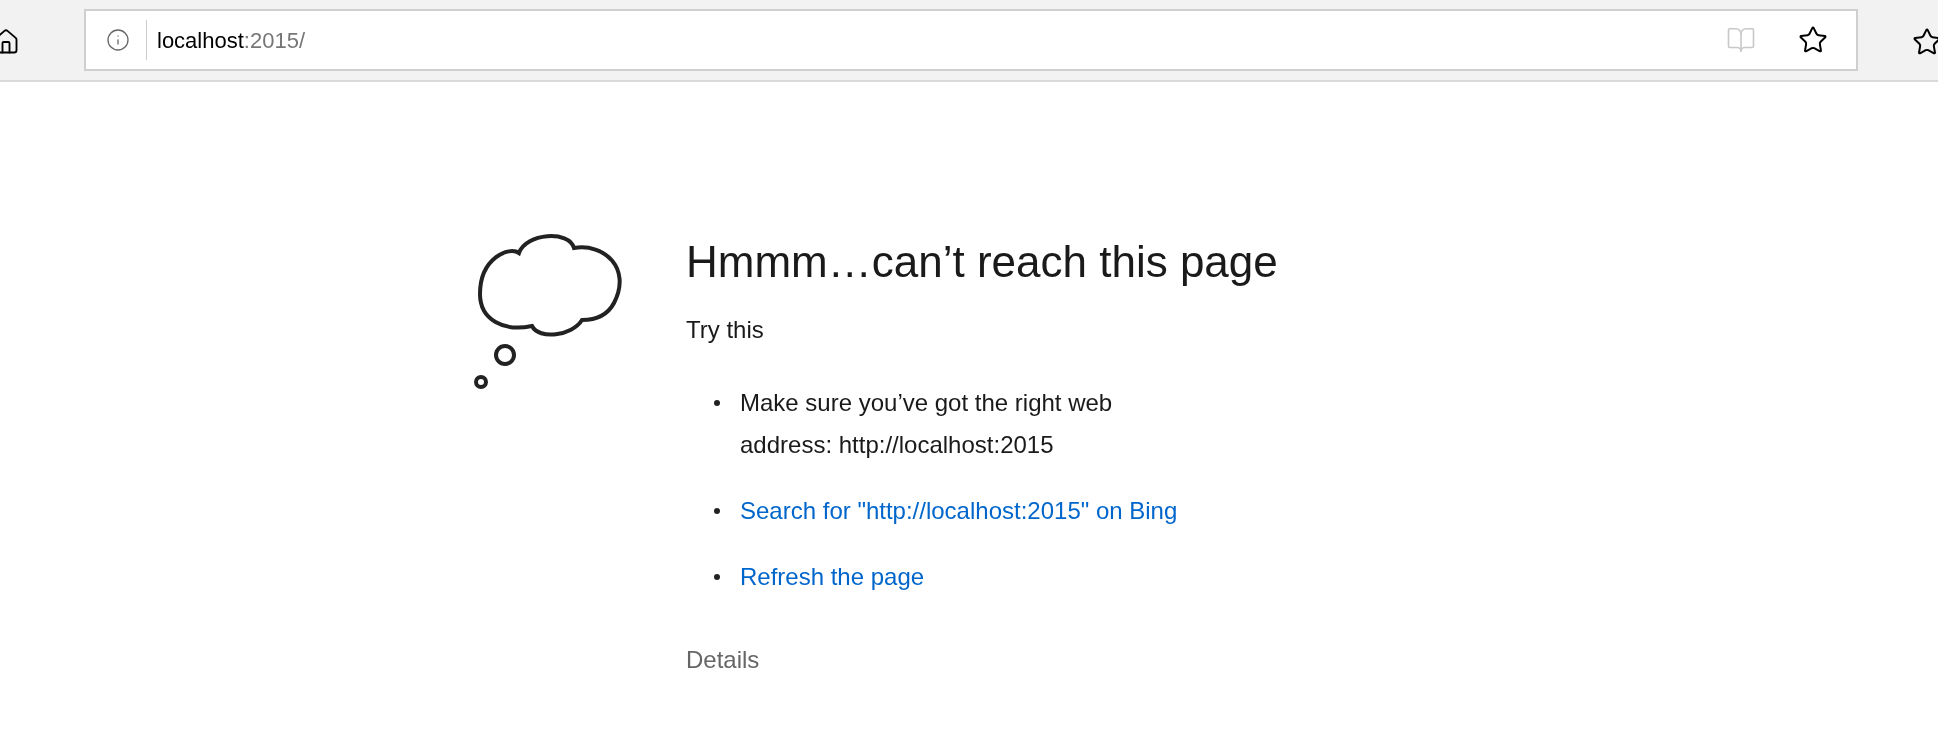 This screenshot has height=755, width=1938. I want to click on error-heading: Hmmm…can’t reach this page, so click(982, 262).